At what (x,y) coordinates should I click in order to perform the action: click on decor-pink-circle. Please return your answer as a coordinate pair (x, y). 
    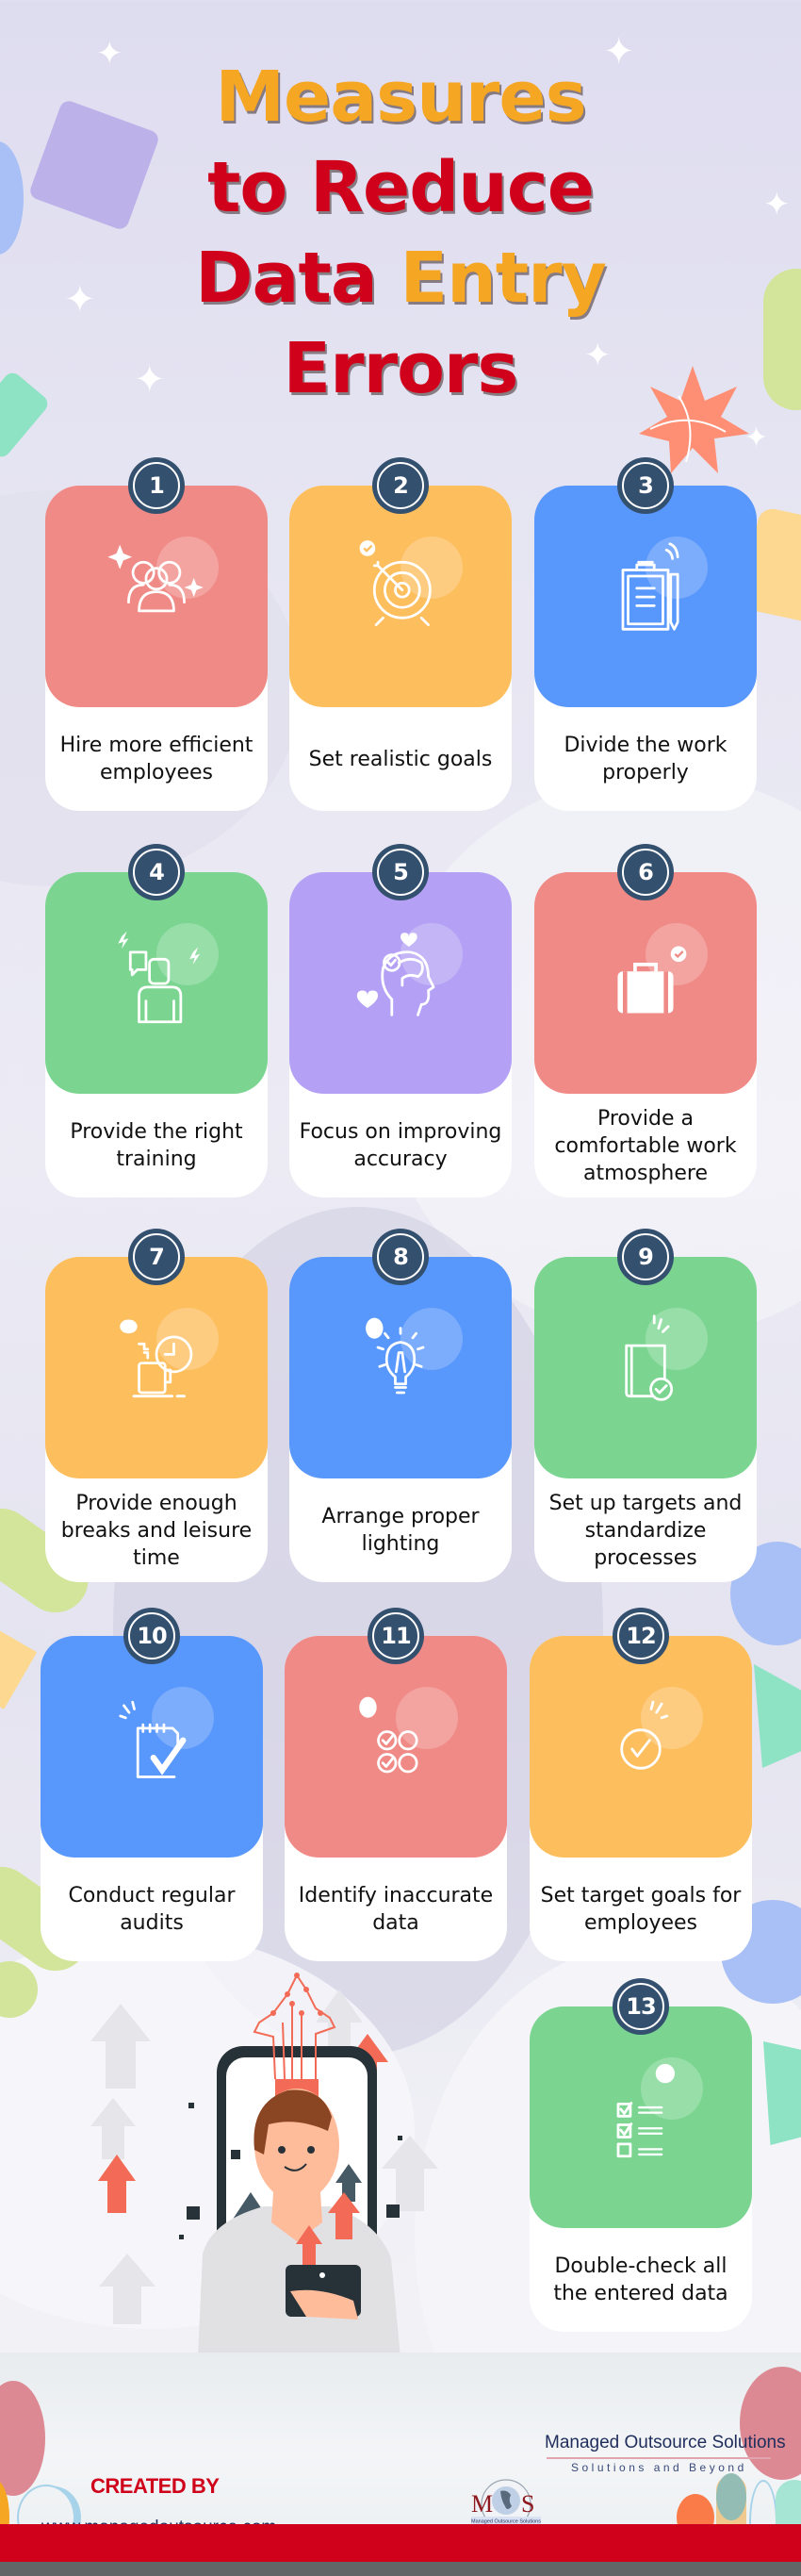
    Looking at the image, I should click on (22, 2438).